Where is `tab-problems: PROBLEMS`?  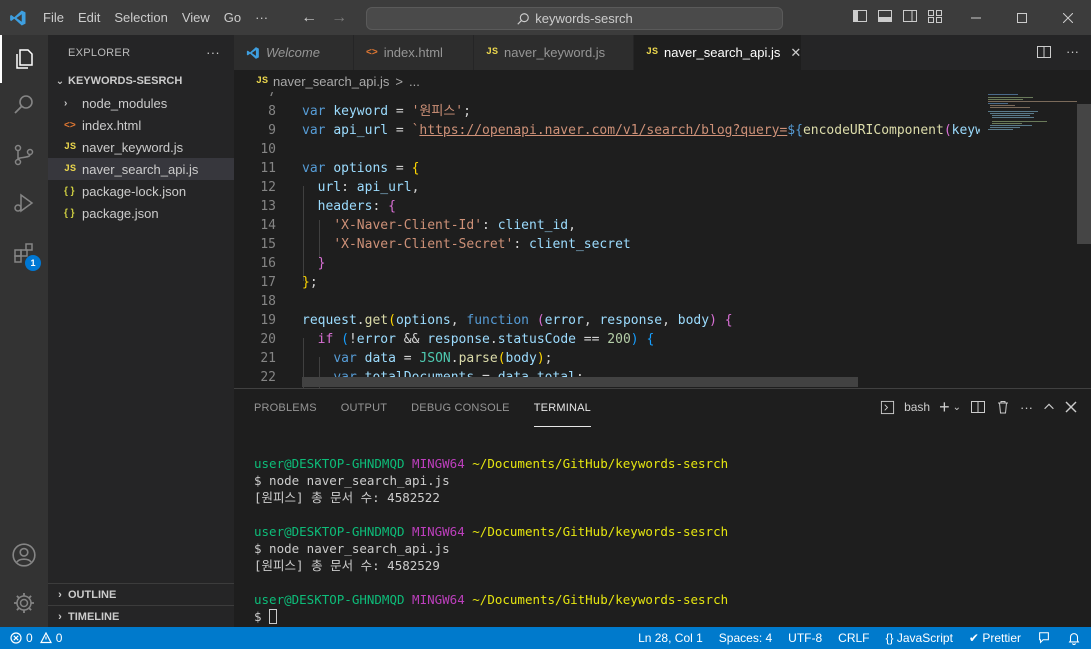 tab-problems: PROBLEMS is located at coordinates (285, 408).